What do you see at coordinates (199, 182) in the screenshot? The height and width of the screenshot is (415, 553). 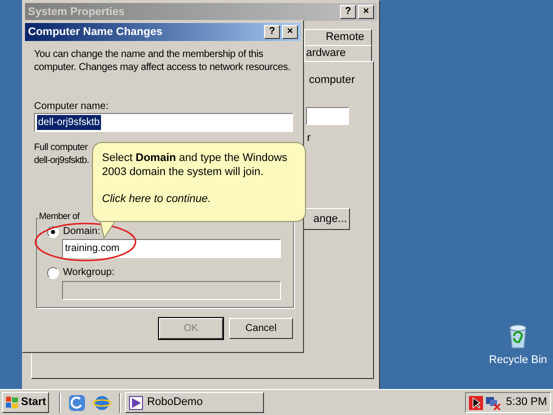 I see `callout-bubble: Select Domain and type the Windows 2003 domain the system will join. Click here to continue.` at bounding box center [199, 182].